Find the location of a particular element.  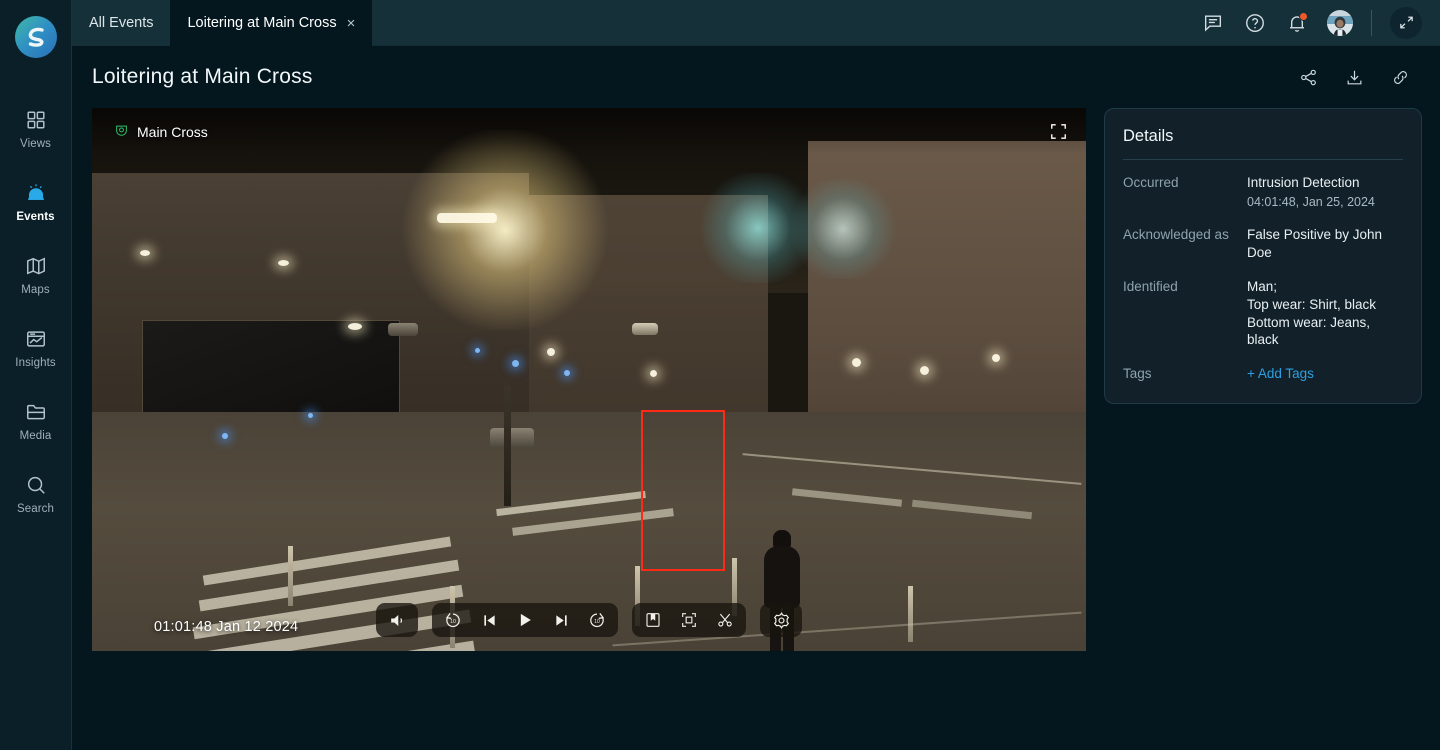

sidebar-item-views: Views is located at coordinates (35, 128).